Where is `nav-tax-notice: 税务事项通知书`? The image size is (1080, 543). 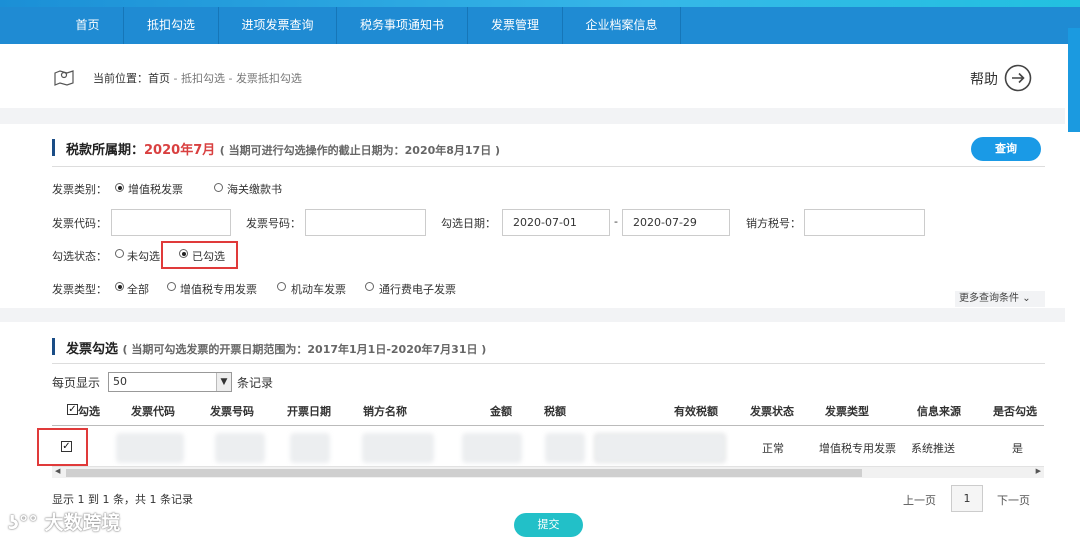 nav-tax-notice: 税务事项通知书 is located at coordinates (402, 25).